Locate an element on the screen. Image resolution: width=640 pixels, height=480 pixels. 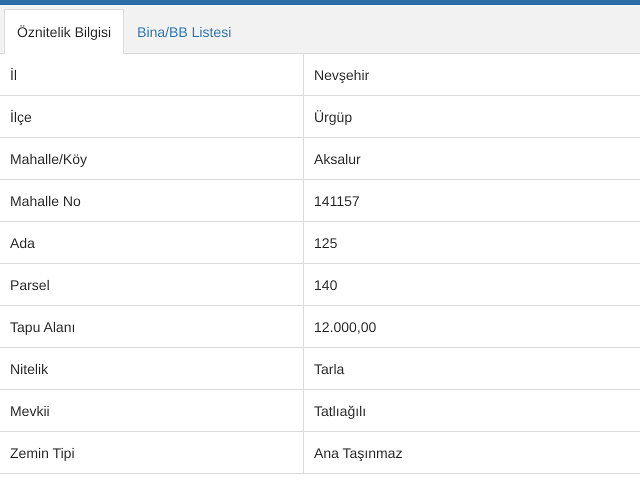
attribute-label: Nitelik is located at coordinates (29, 369).